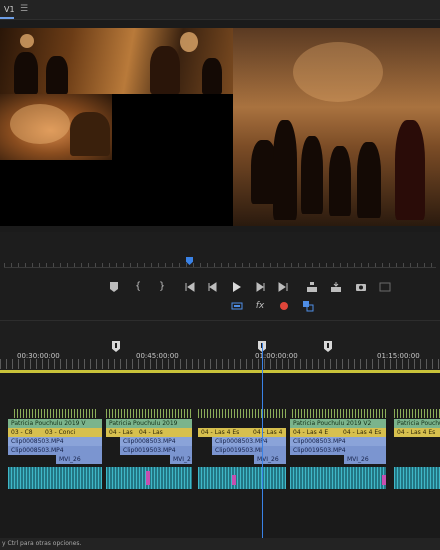 The width and height of the screenshot is (440, 550). Describe the element at coordinates (25, 432) in the screenshot. I see `timeline-clip: 03 - C8` at that location.